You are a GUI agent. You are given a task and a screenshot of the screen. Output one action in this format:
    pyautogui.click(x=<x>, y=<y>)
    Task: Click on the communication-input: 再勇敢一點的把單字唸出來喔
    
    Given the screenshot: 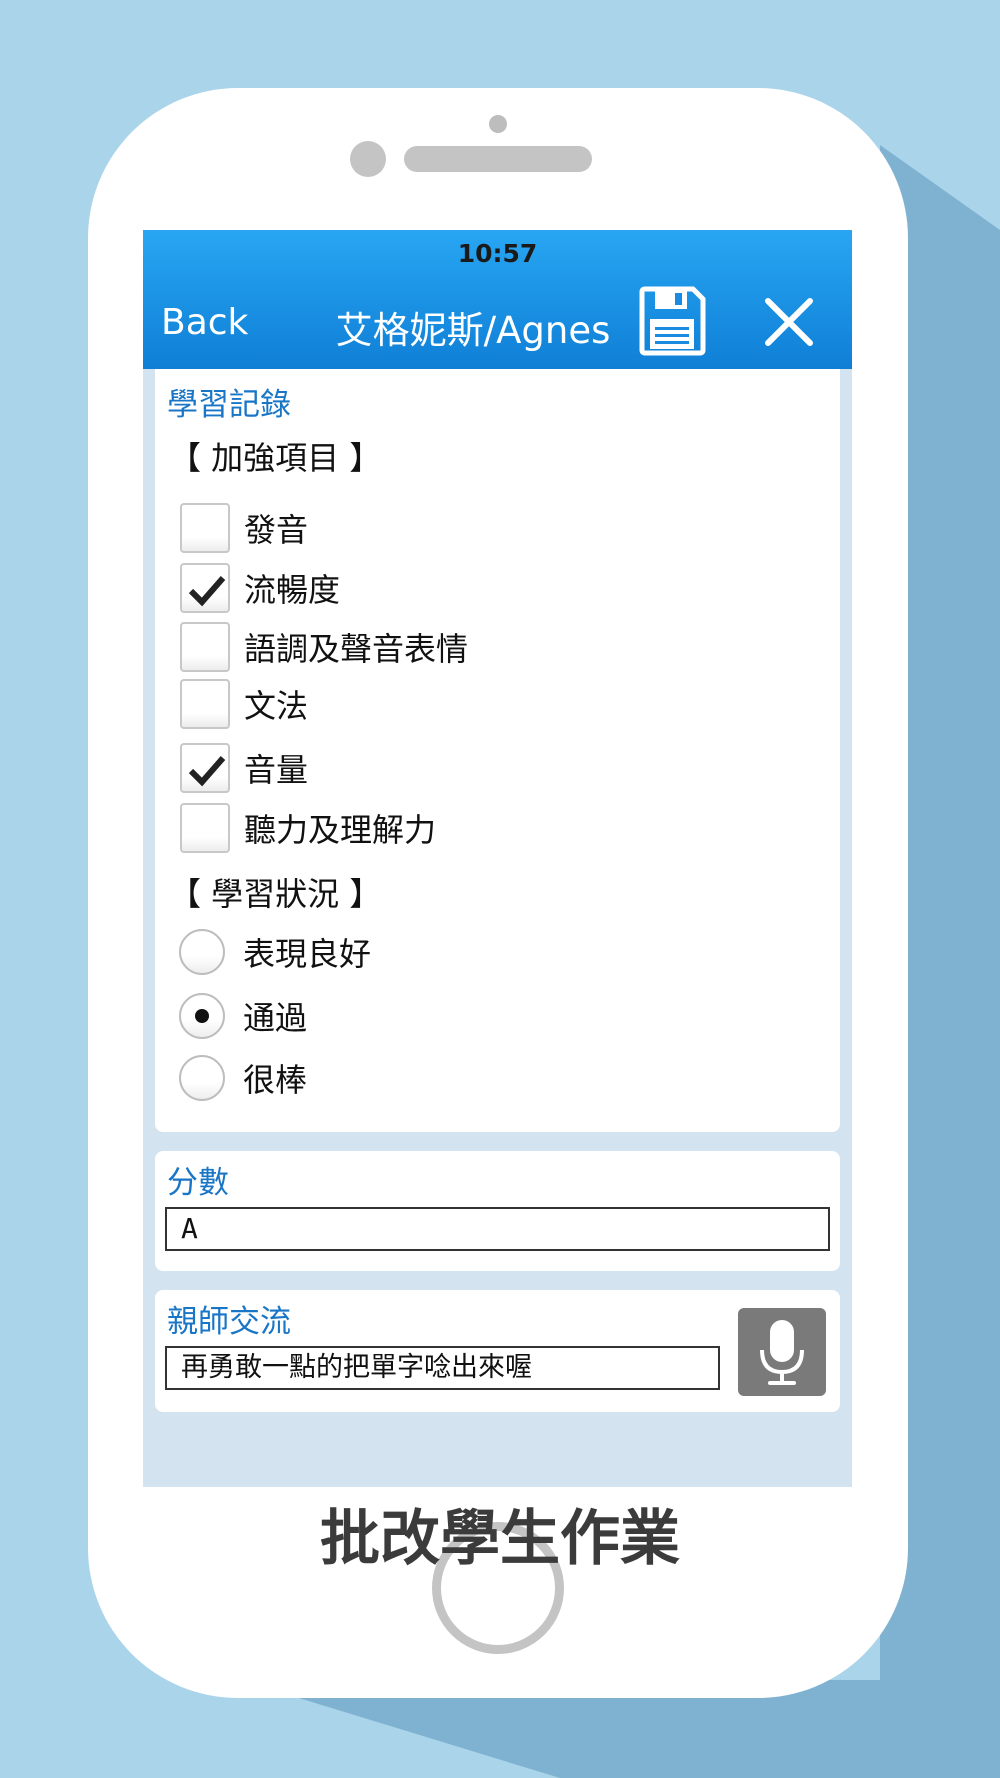 What is the action you would take?
    pyautogui.click(x=442, y=1368)
    